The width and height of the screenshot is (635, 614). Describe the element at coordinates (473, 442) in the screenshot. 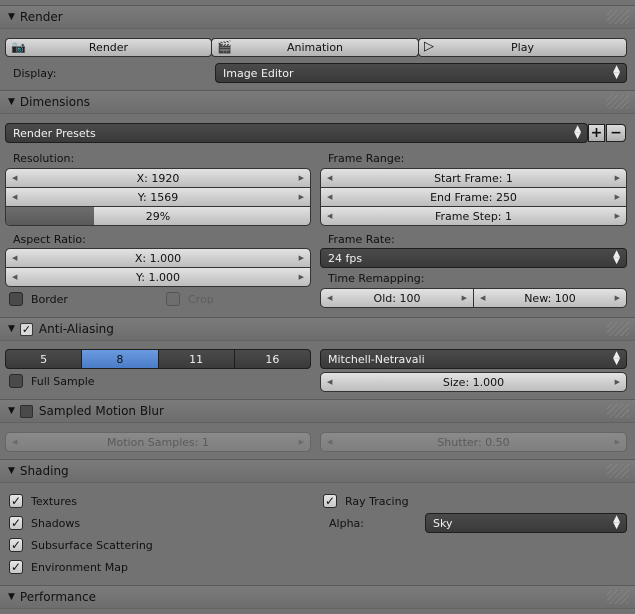

I see `shutter-field: ◀ Shutter: 0.50 ▶` at that location.